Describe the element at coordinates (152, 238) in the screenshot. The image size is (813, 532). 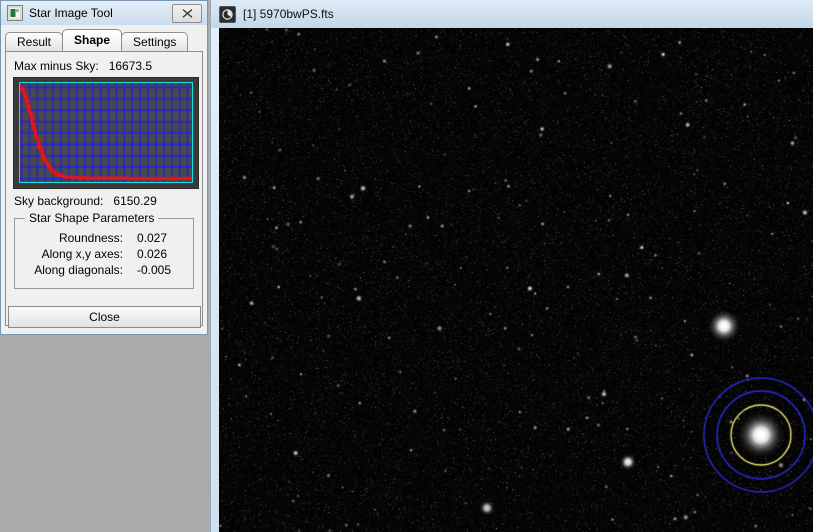
I see `roundness-value: 0.027` at that location.